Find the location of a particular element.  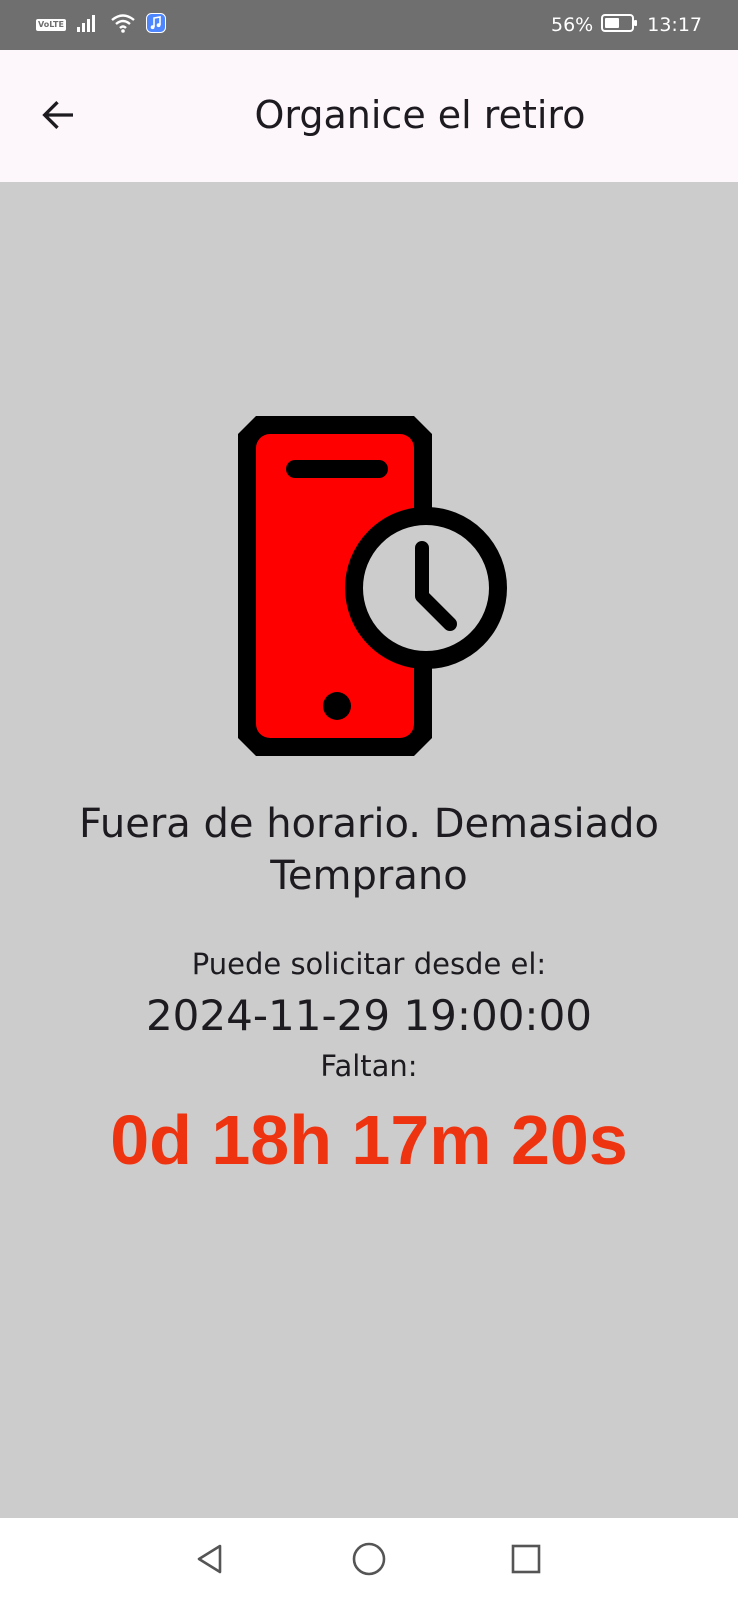

nav-recents-button is located at coordinates (526, 1559).